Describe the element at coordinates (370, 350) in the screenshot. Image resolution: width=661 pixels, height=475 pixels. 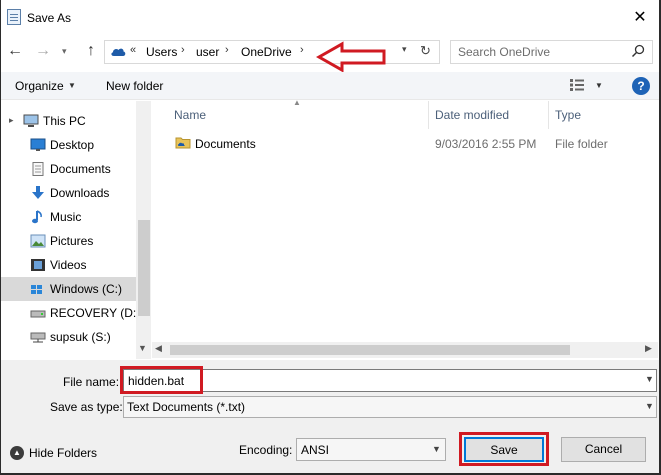
I see `horizontal-scroll-thumb` at that location.